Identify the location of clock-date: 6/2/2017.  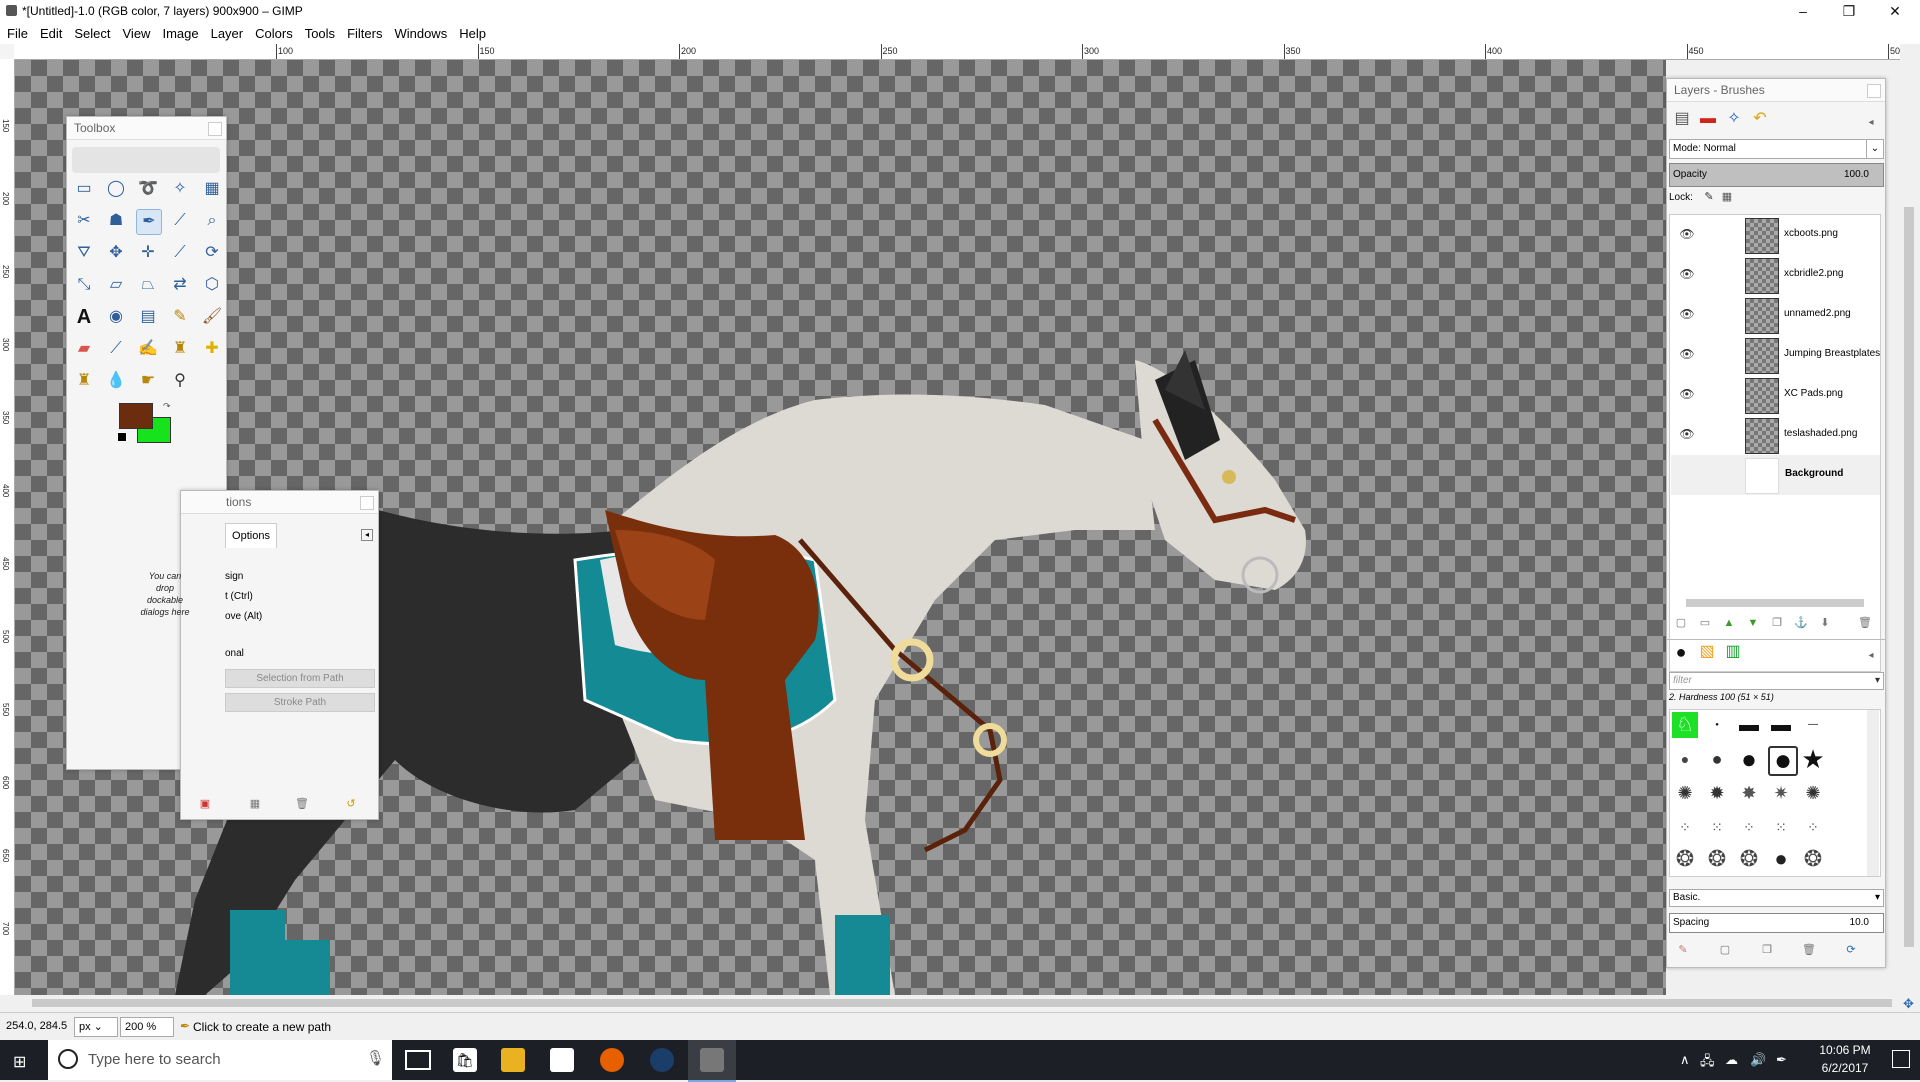
(1845, 1068).